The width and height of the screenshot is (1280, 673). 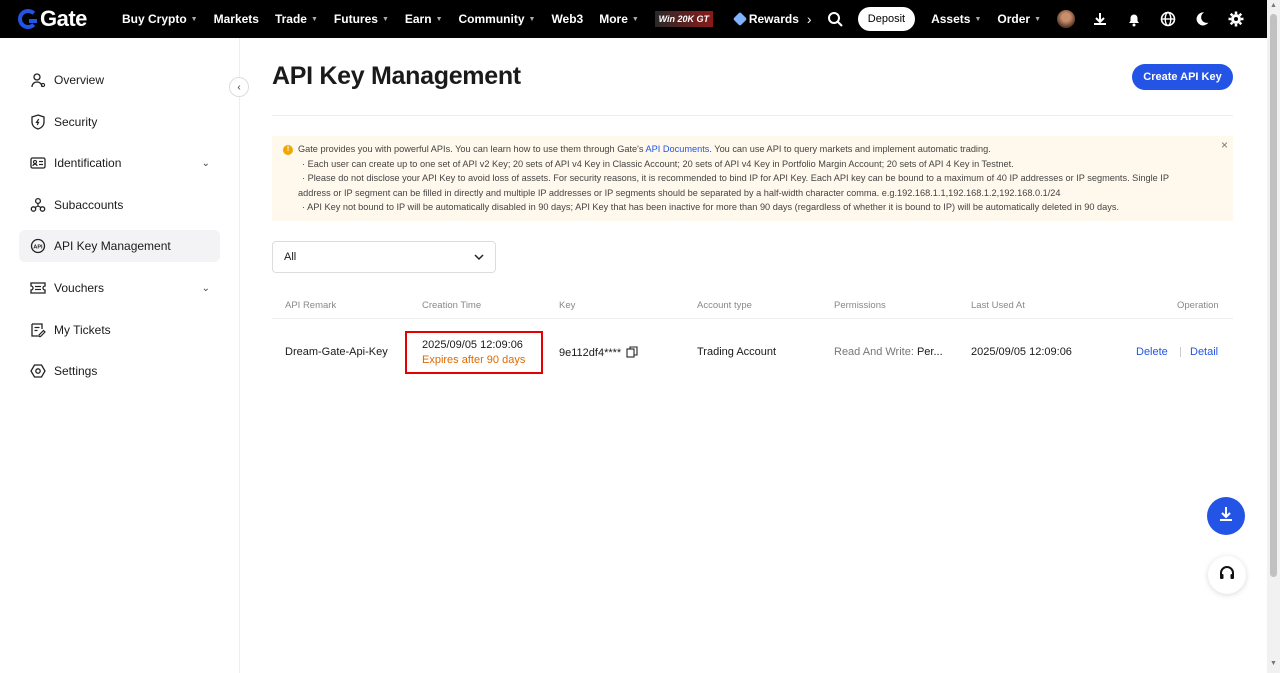 What do you see at coordinates (1168, 19) in the screenshot?
I see `globe-icon` at bounding box center [1168, 19].